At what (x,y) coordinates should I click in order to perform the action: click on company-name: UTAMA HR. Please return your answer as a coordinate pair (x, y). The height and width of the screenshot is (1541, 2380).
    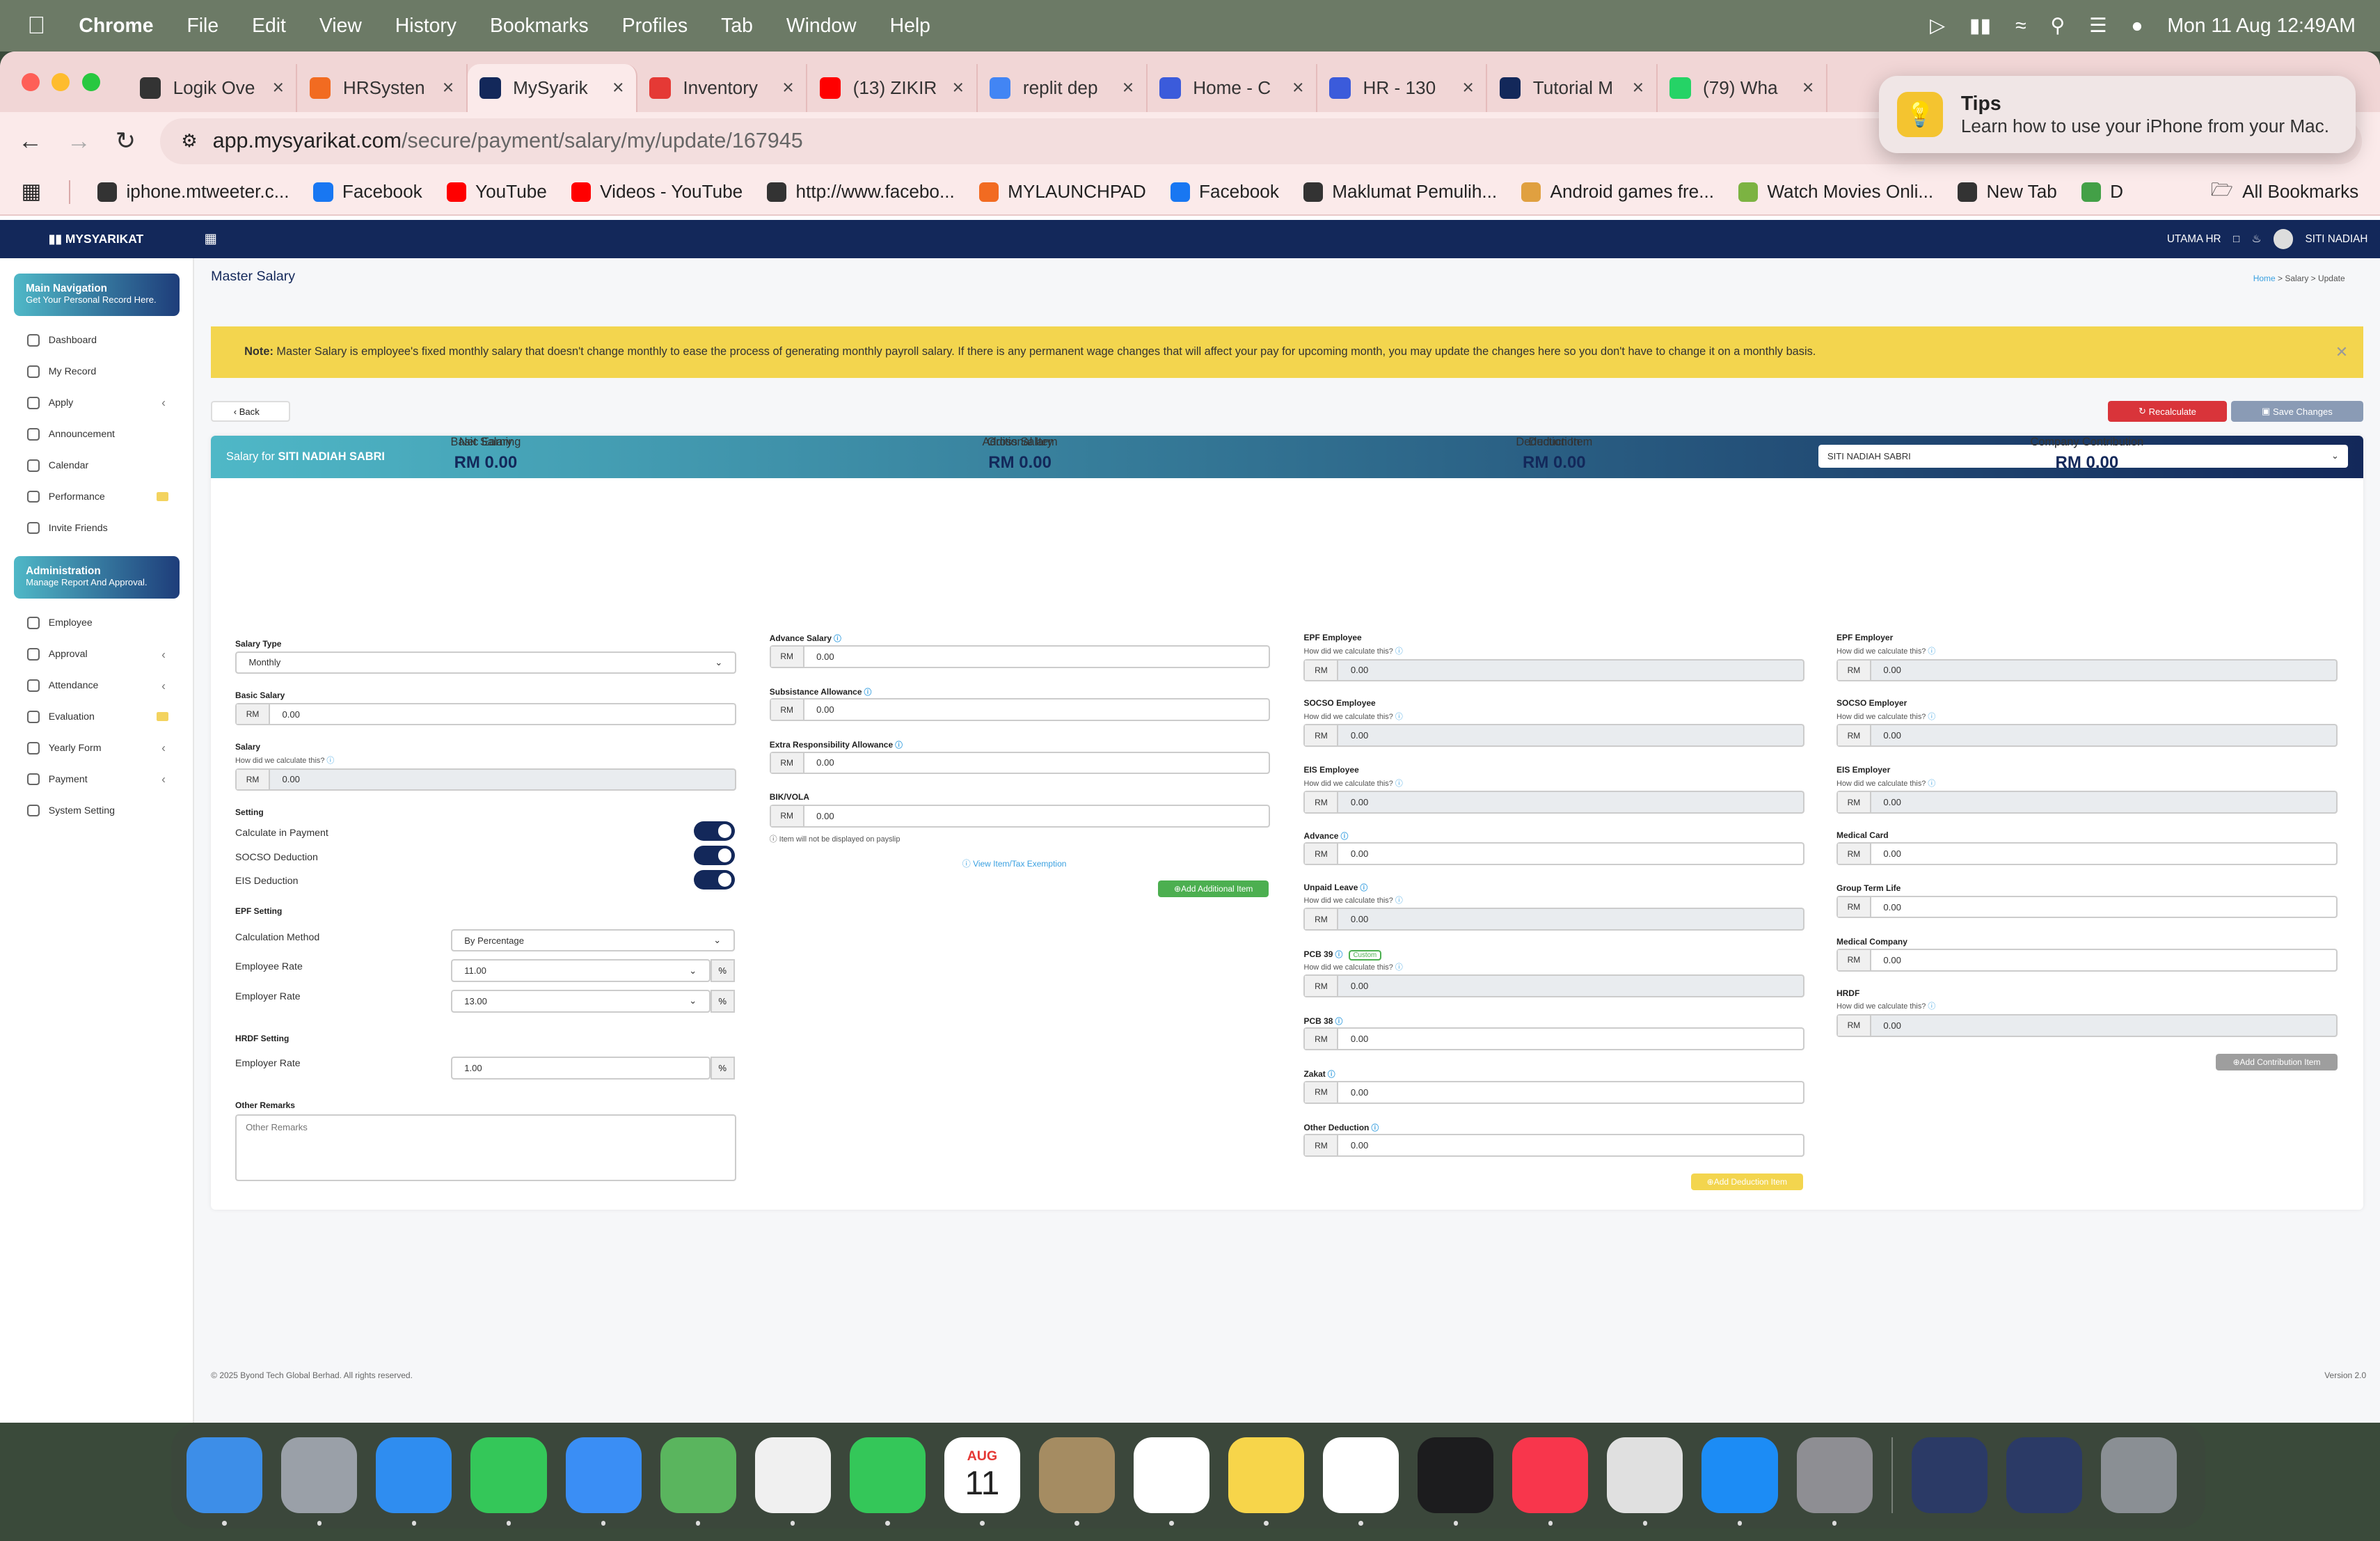
    Looking at the image, I should click on (2194, 239).